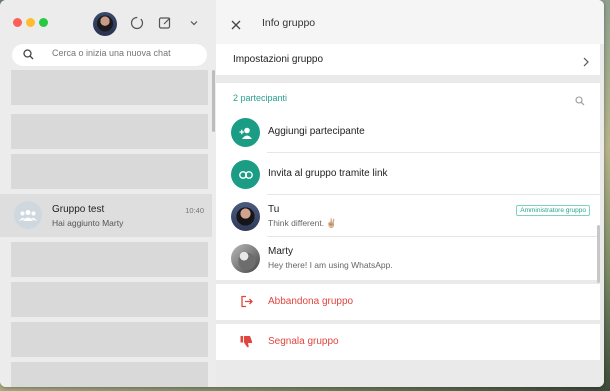 The image size is (610, 391). What do you see at coordinates (245, 174) in the screenshot?
I see `link-icon` at bounding box center [245, 174].